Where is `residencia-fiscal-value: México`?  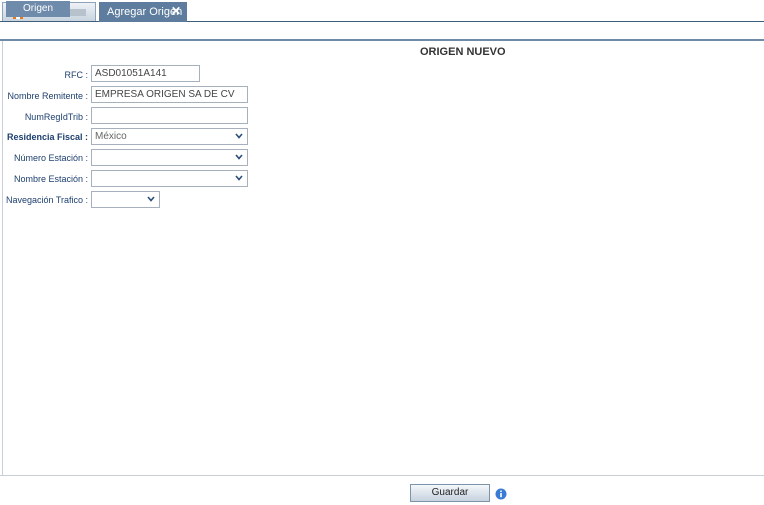 residencia-fiscal-value: México is located at coordinates (111, 136).